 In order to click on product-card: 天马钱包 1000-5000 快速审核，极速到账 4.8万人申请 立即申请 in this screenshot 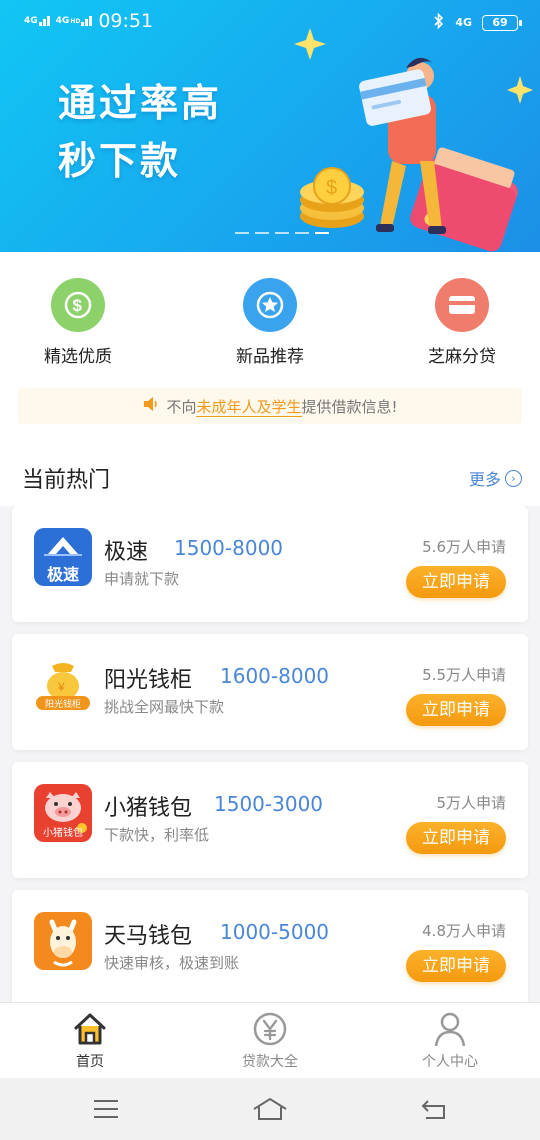, I will do `click(270, 946)`.